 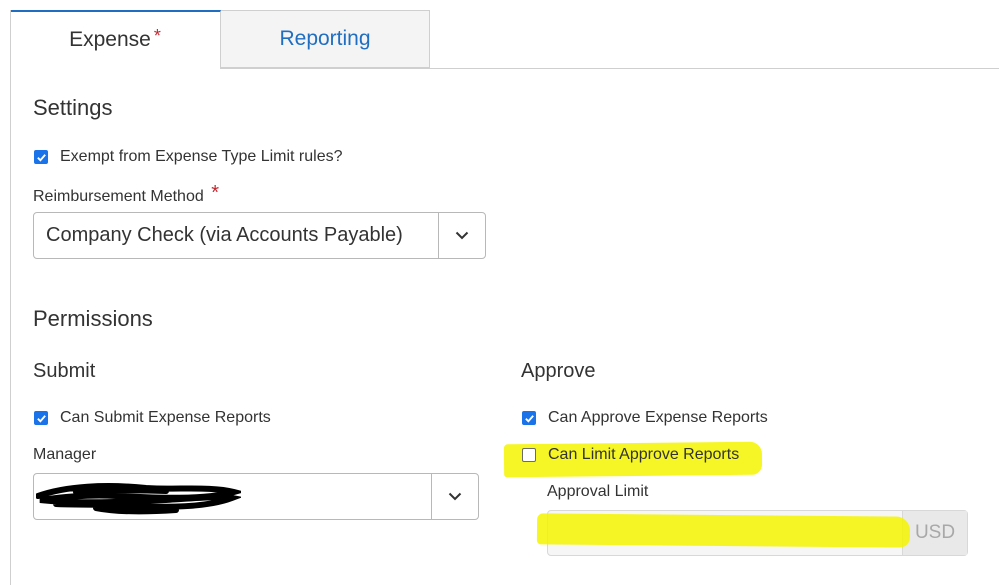 I want to click on can-approve-label: Can Approve Expense Reports, so click(x=658, y=417).